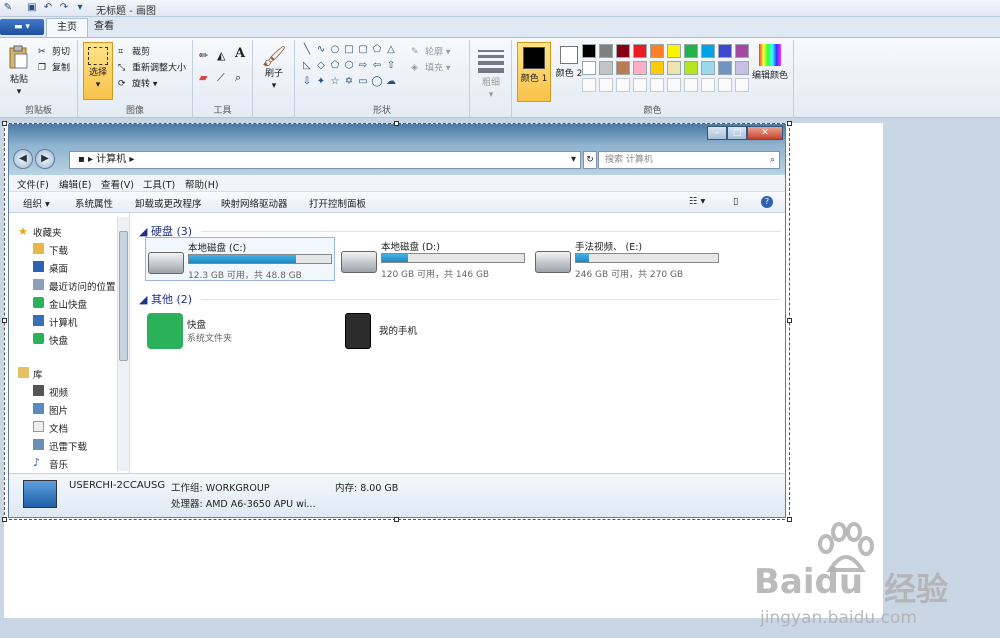  Describe the element at coordinates (22, 27) in the screenshot. I see `paint-menu-button: ▬ ▾` at that location.